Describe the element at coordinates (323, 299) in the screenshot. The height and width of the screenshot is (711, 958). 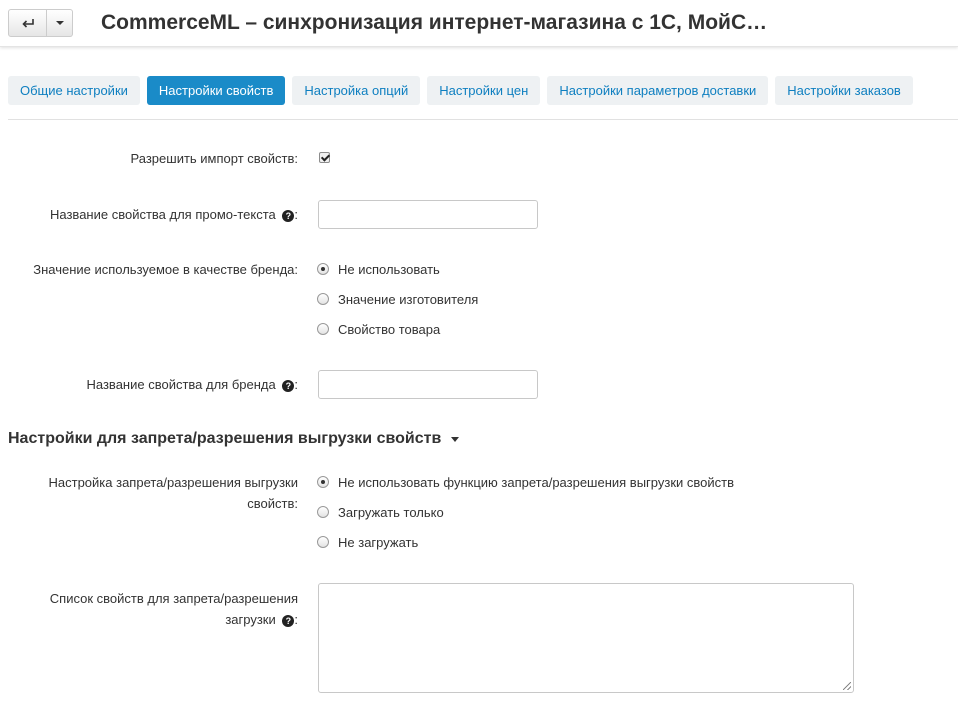
I see `brand-option-manufacturer-radio` at that location.